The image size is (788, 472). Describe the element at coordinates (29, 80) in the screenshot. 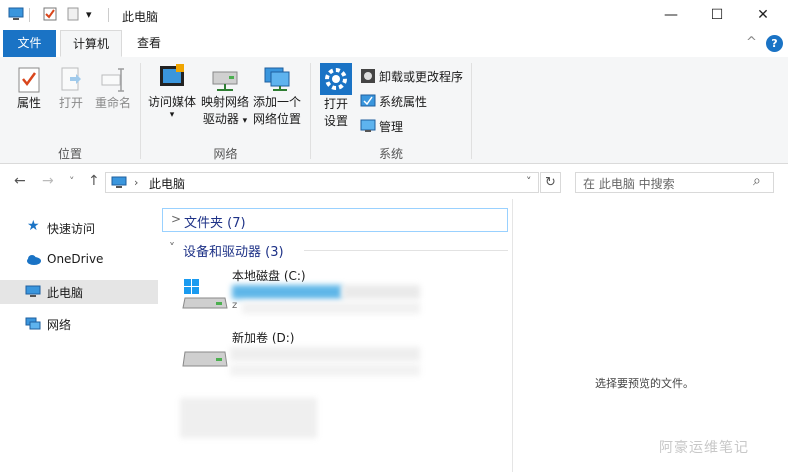

I see `properties-icon` at that location.